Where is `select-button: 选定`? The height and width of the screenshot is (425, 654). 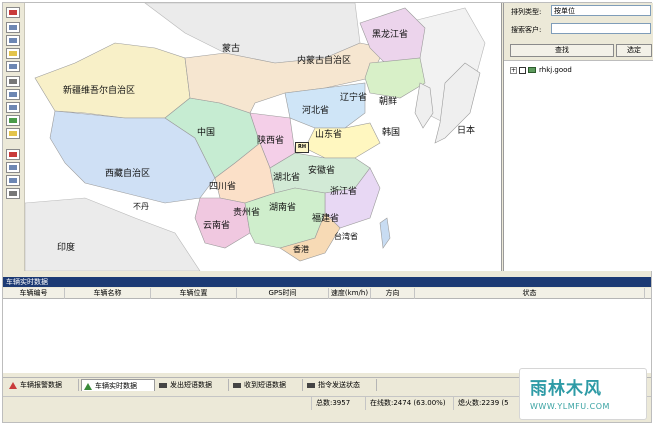
select-button: 选定 is located at coordinates (634, 50).